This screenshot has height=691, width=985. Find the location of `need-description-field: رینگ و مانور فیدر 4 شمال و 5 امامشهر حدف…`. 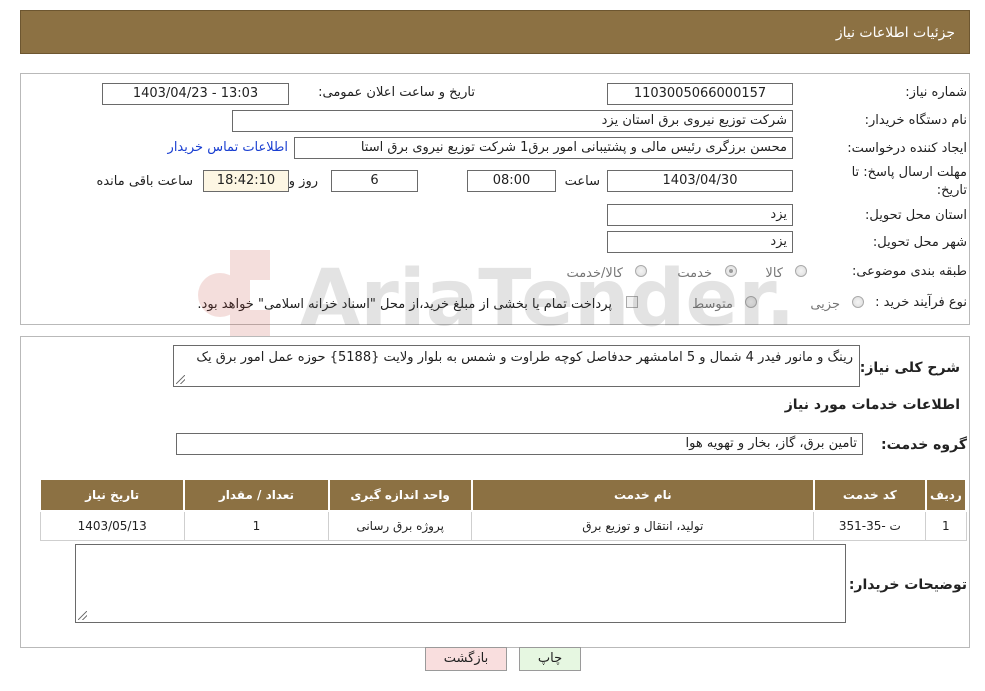

need-description-field: رینگ و مانور فیدر 4 شمال و 5 امامشهر حدف… is located at coordinates (516, 366).